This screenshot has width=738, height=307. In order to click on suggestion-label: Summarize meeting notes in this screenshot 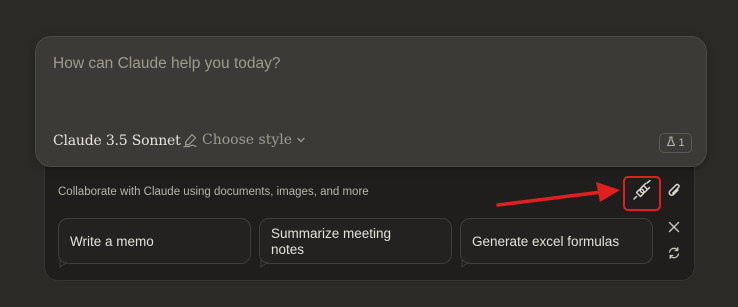, I will do `click(331, 241)`.